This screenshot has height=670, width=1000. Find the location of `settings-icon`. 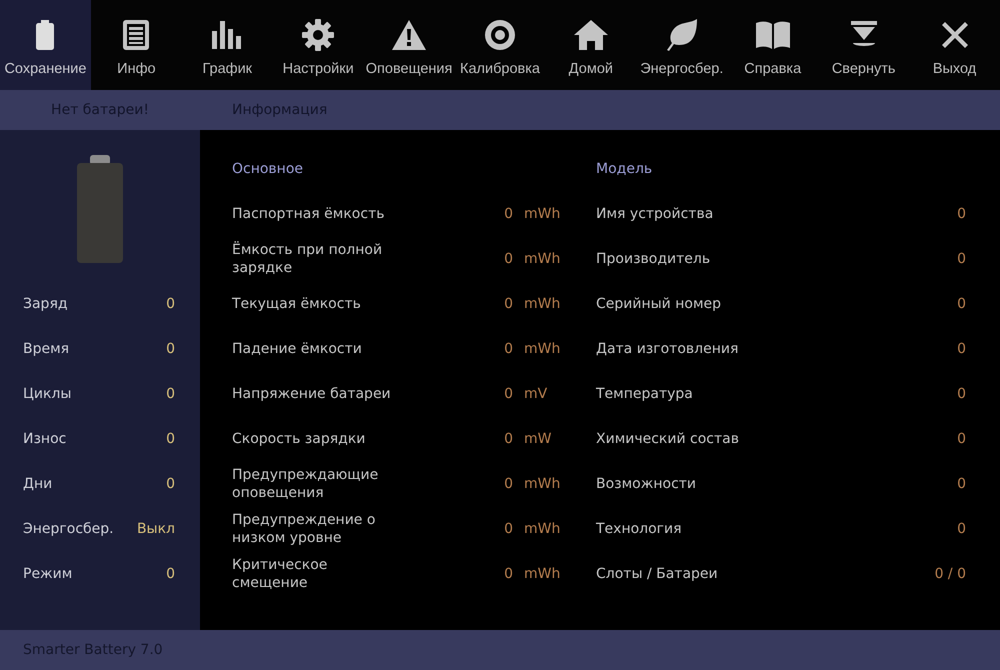

settings-icon is located at coordinates (318, 35).